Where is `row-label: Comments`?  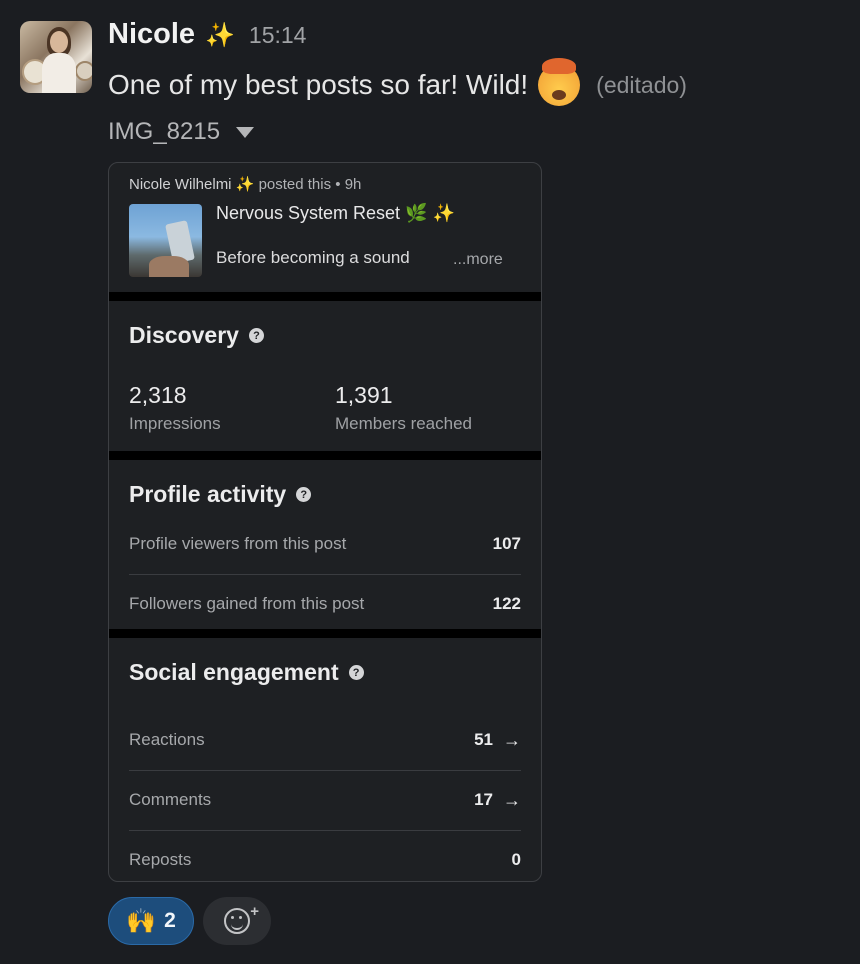
row-label: Comments is located at coordinates (170, 799).